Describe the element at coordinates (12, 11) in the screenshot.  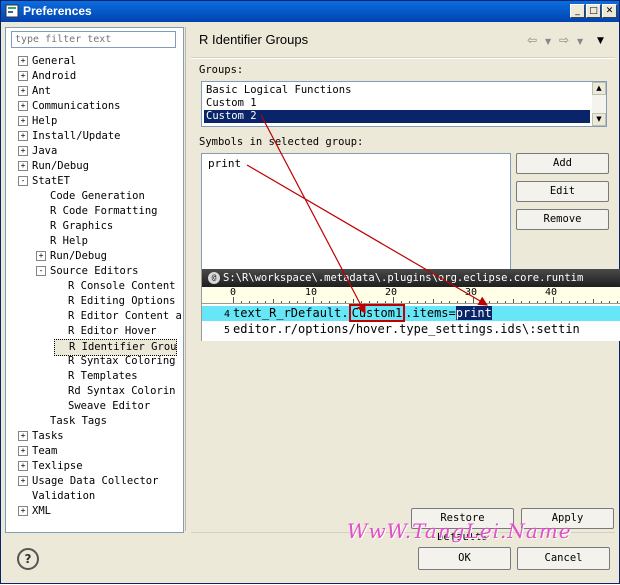
I see `preferences-icon` at that location.